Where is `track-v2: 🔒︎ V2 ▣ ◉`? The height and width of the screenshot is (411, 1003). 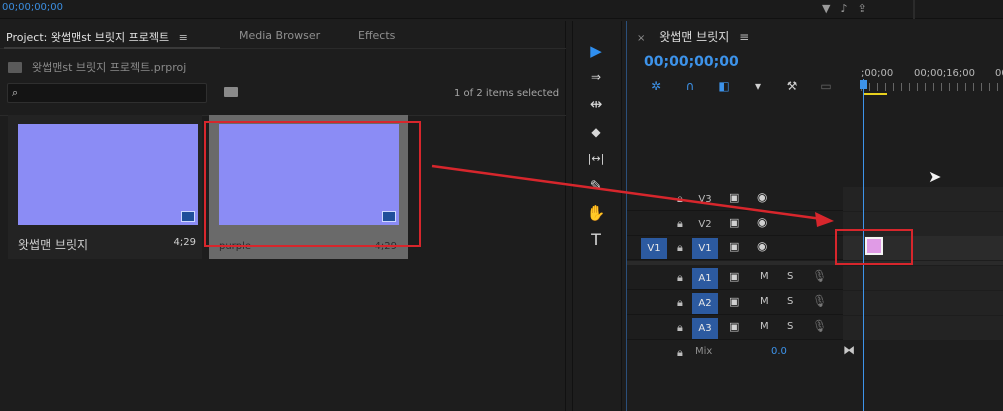
track-v2: 🔒︎ V2 ▣ ◉ is located at coordinates (815, 224).